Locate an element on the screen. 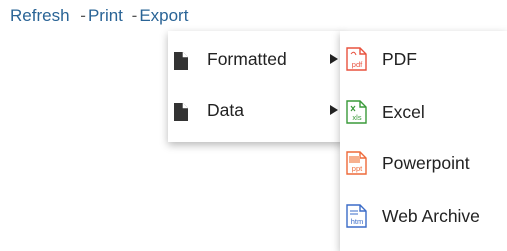 This screenshot has width=507, height=251. menu-item-label: Formatted is located at coordinates (247, 59).